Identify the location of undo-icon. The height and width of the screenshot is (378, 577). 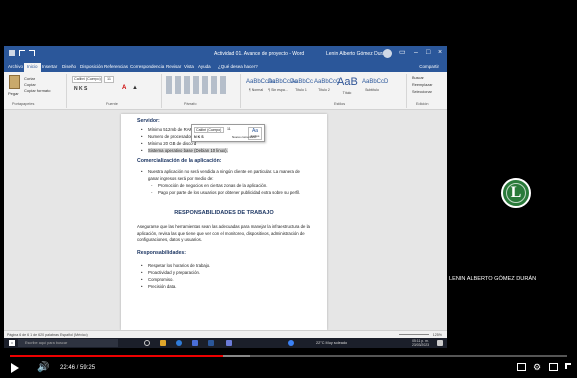
(22, 53).